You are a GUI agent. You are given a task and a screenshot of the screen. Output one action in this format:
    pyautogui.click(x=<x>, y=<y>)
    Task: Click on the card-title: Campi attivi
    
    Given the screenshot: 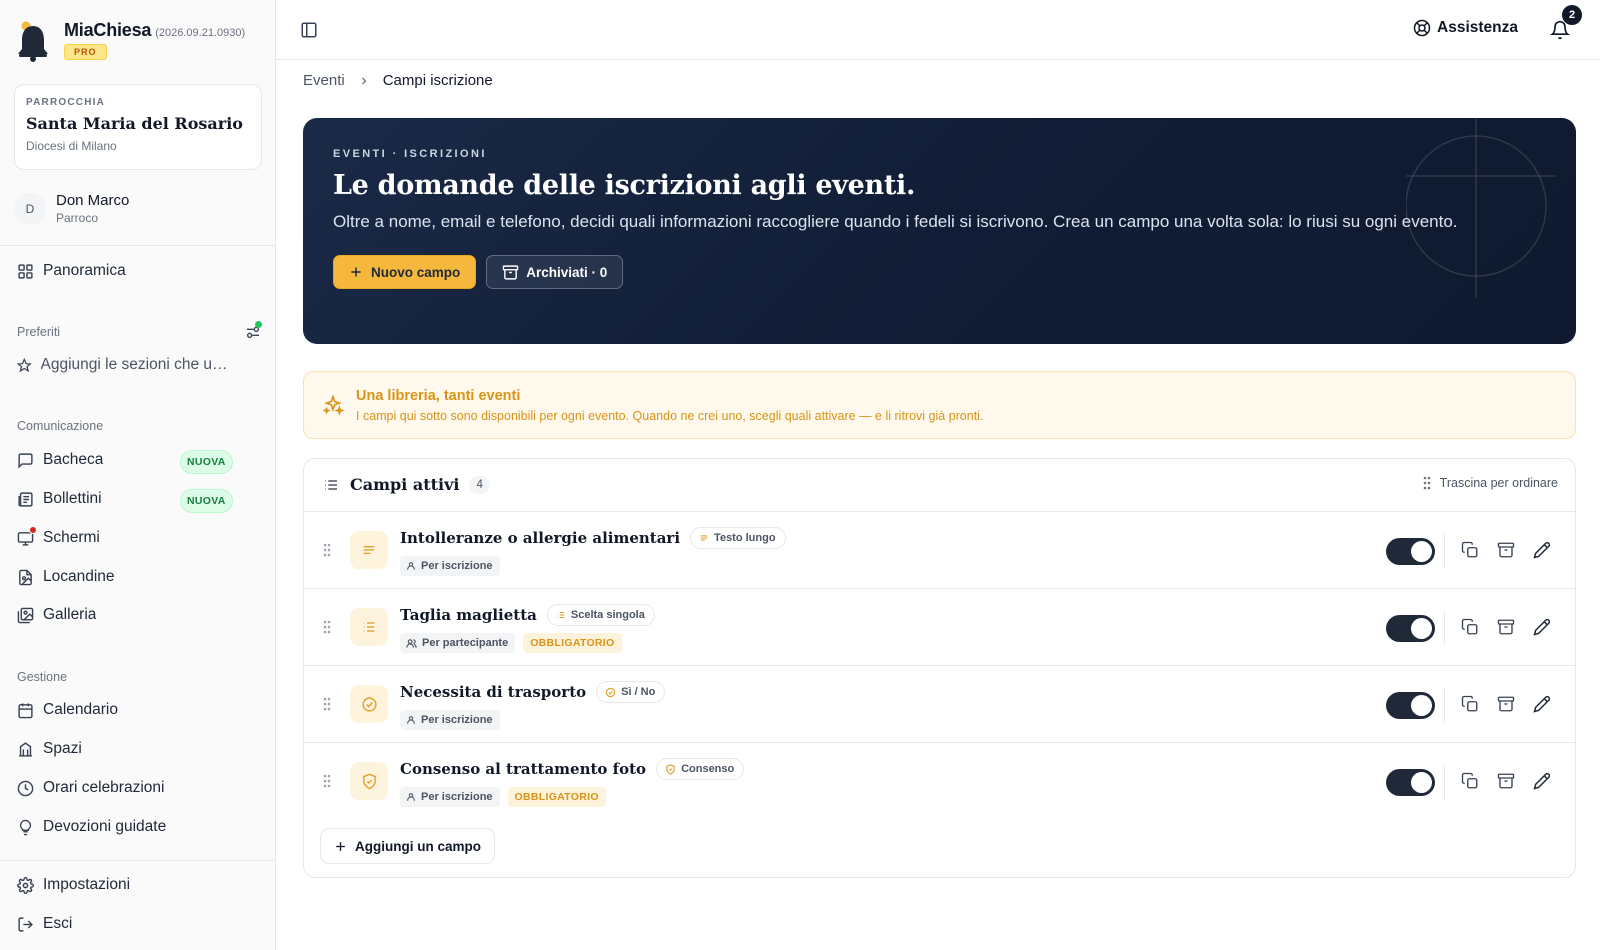 What is the action you would take?
    pyautogui.click(x=405, y=484)
    